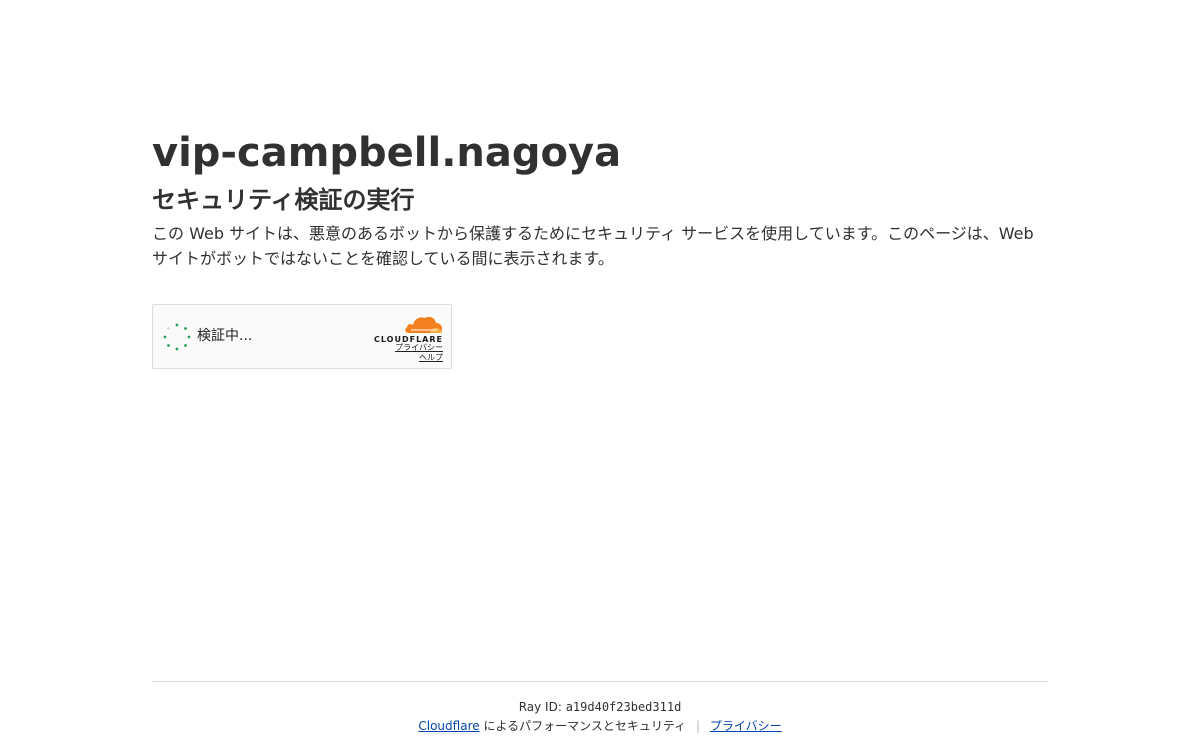  What do you see at coordinates (746, 726) in the screenshot?
I see `footer-privacy-link: プライバシー` at bounding box center [746, 726].